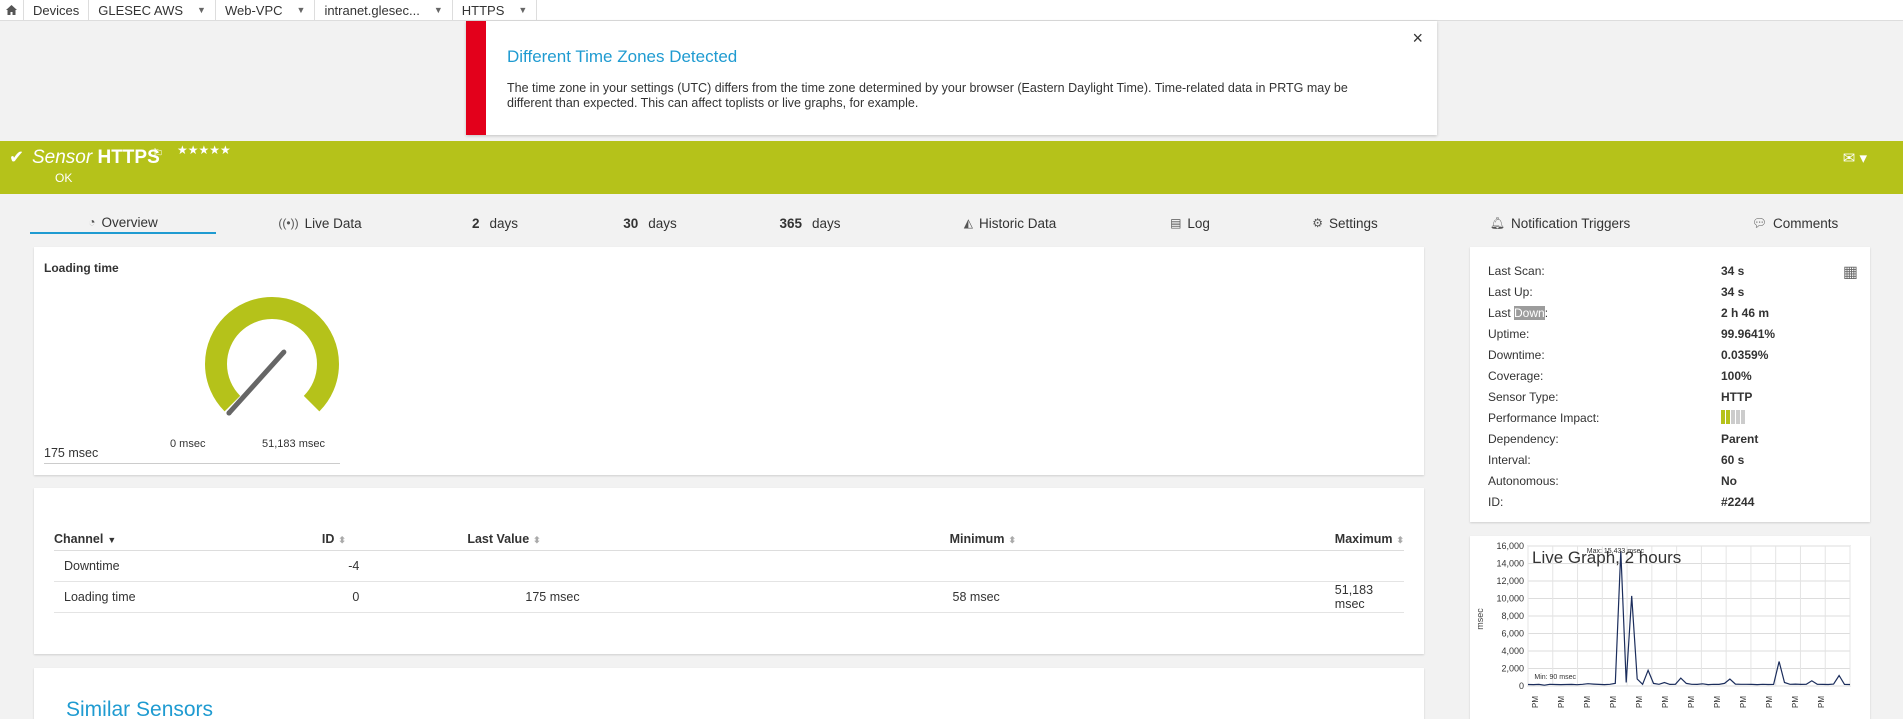 The height and width of the screenshot is (719, 1903). What do you see at coordinates (1231, 597) in the screenshot?
I see `channel-maximum: 51,183 msec` at bounding box center [1231, 597].